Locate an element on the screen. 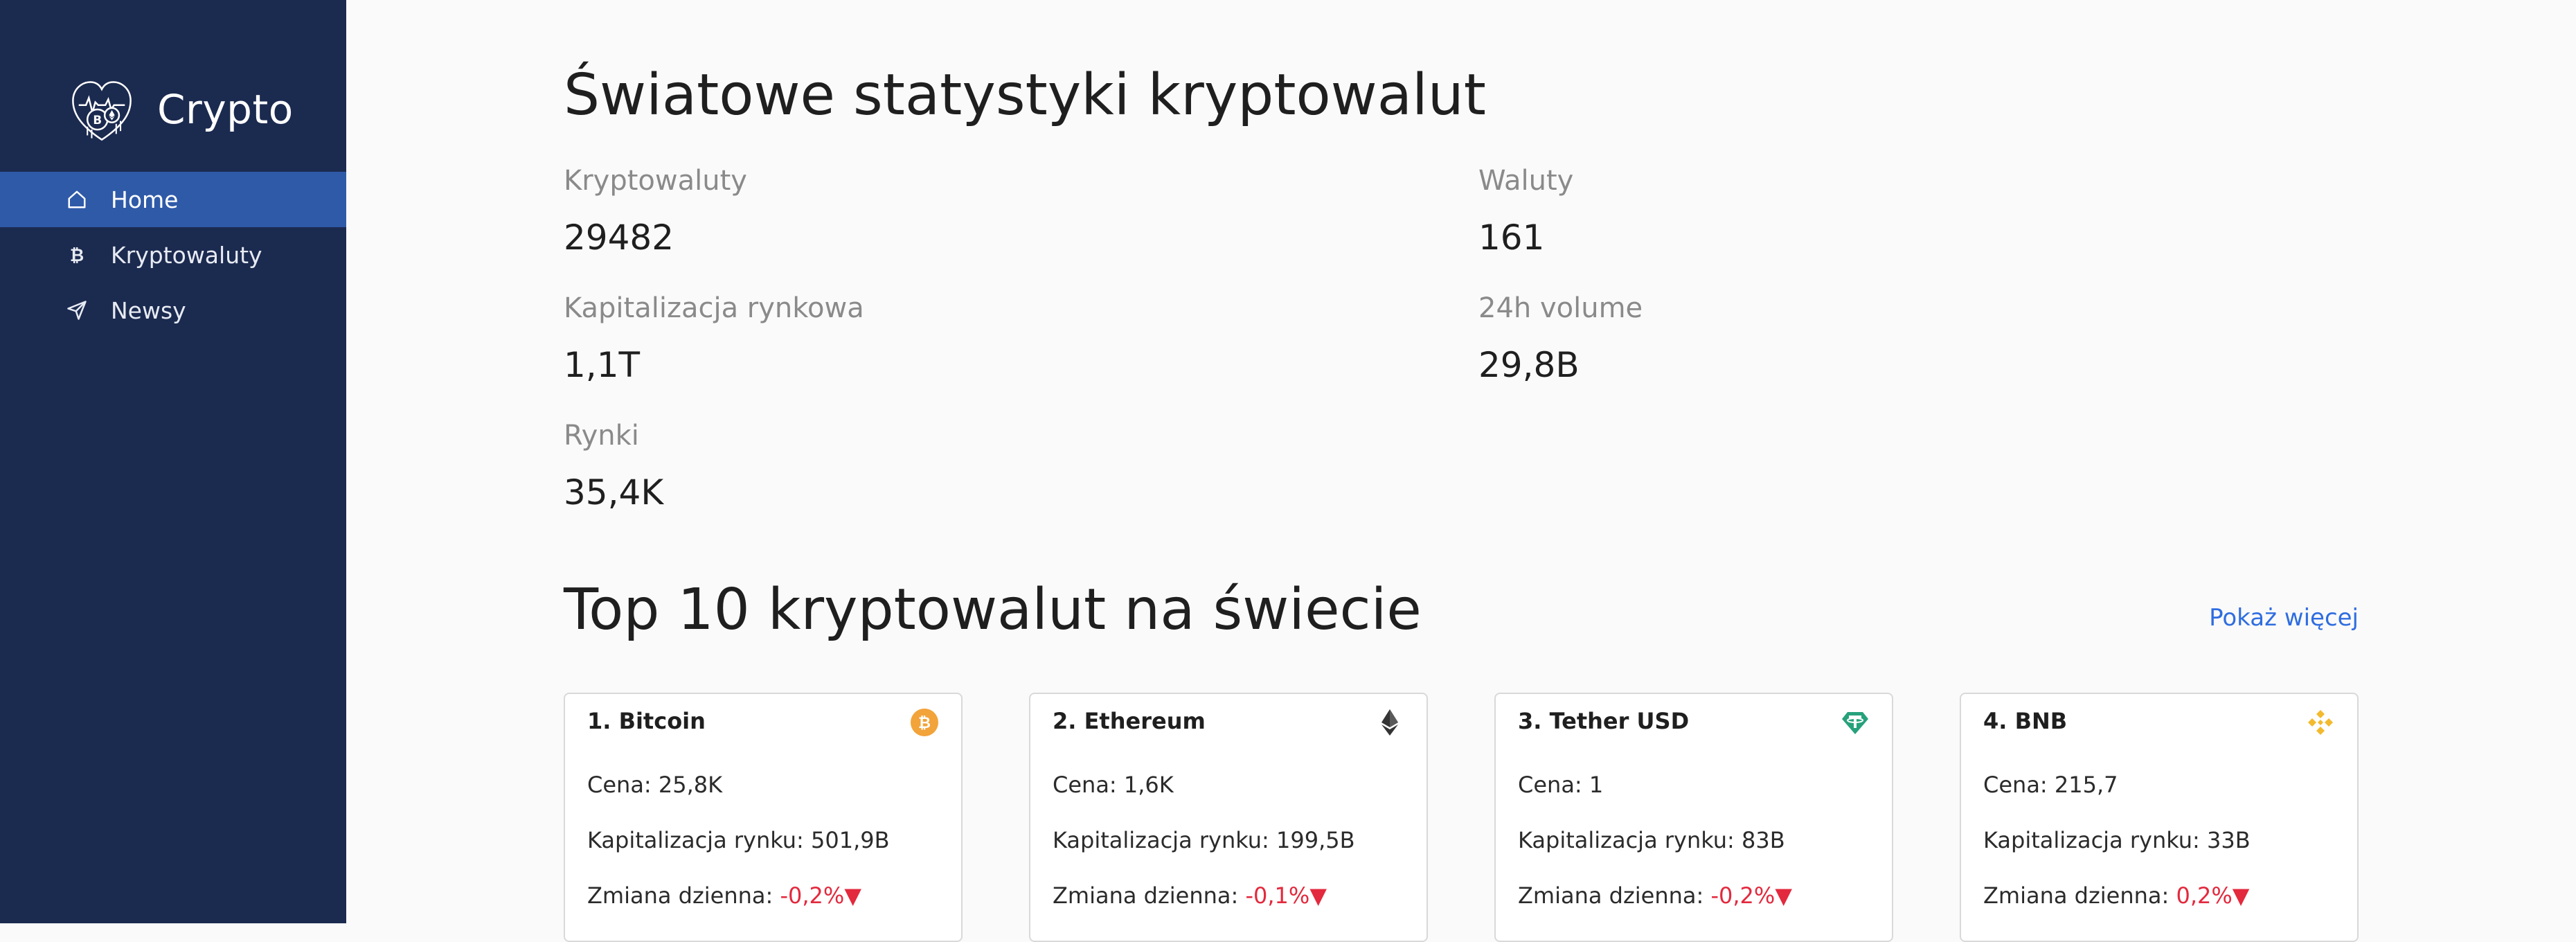 The image size is (2576, 942). stat-market-cap: Kapitalizacja rynkowa 1,1T is located at coordinates (714, 338).